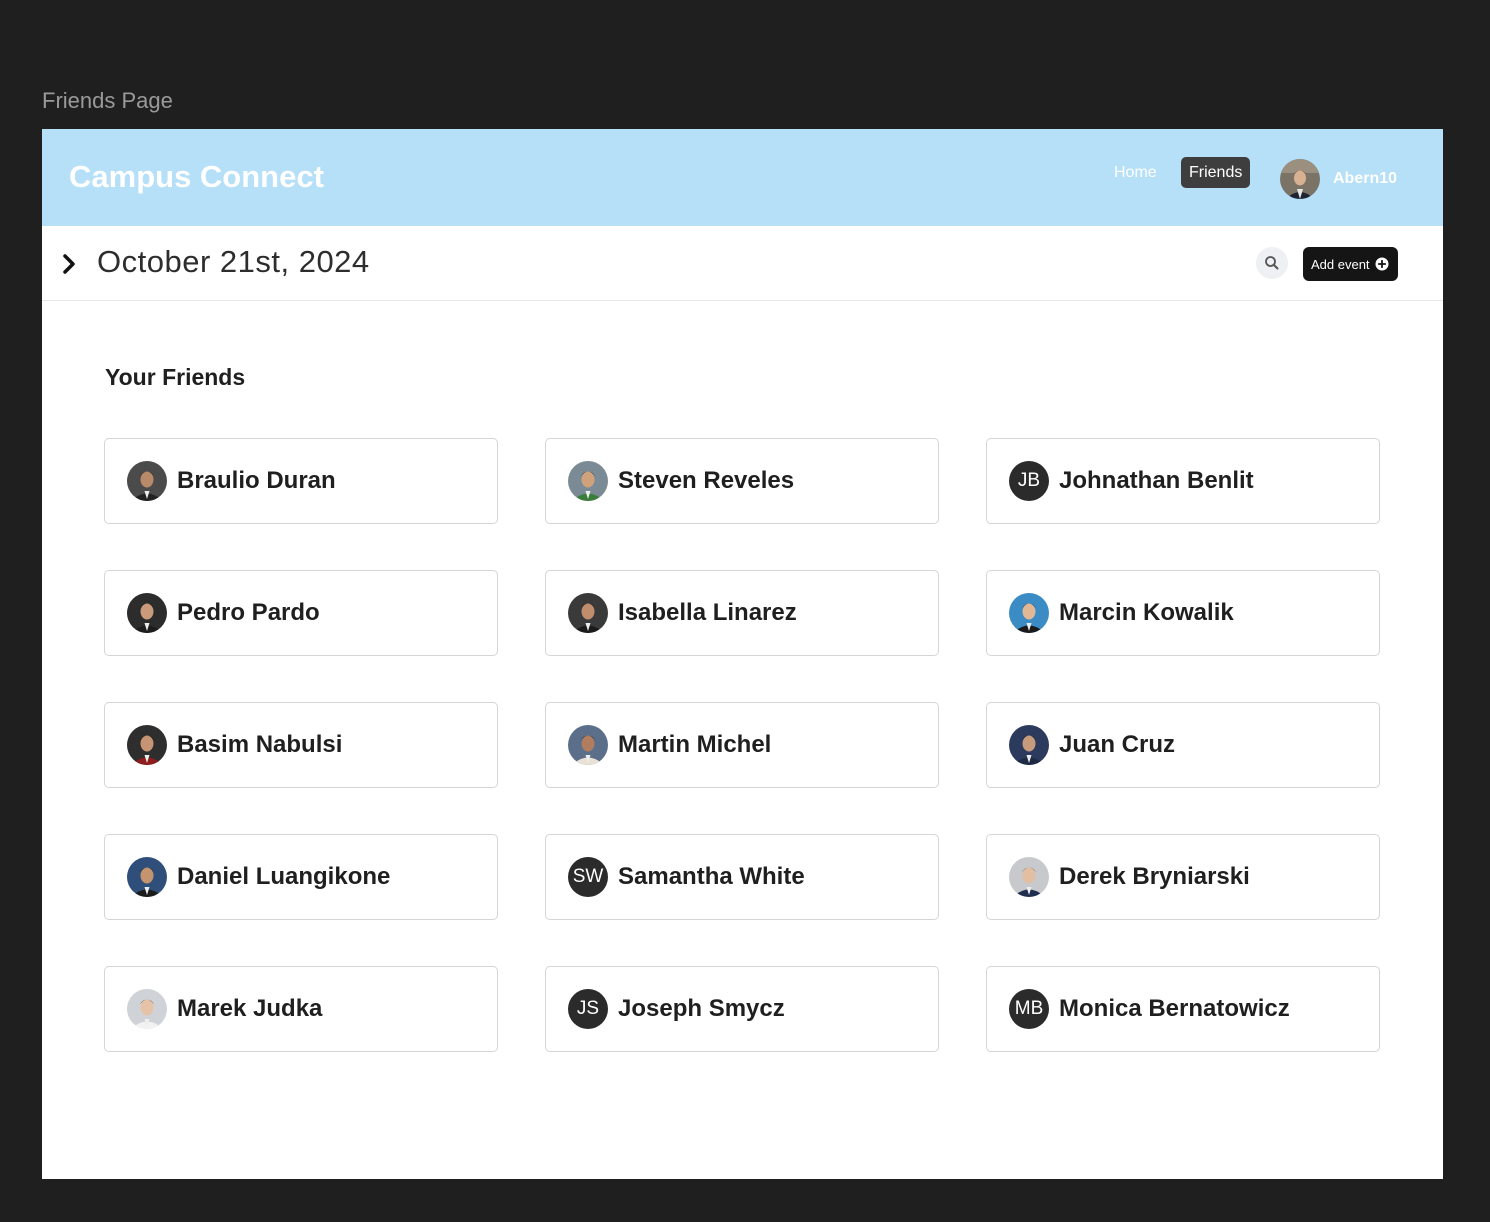 The height and width of the screenshot is (1222, 1490). What do you see at coordinates (711, 876) in the screenshot?
I see `friend-name: Samantha White` at bounding box center [711, 876].